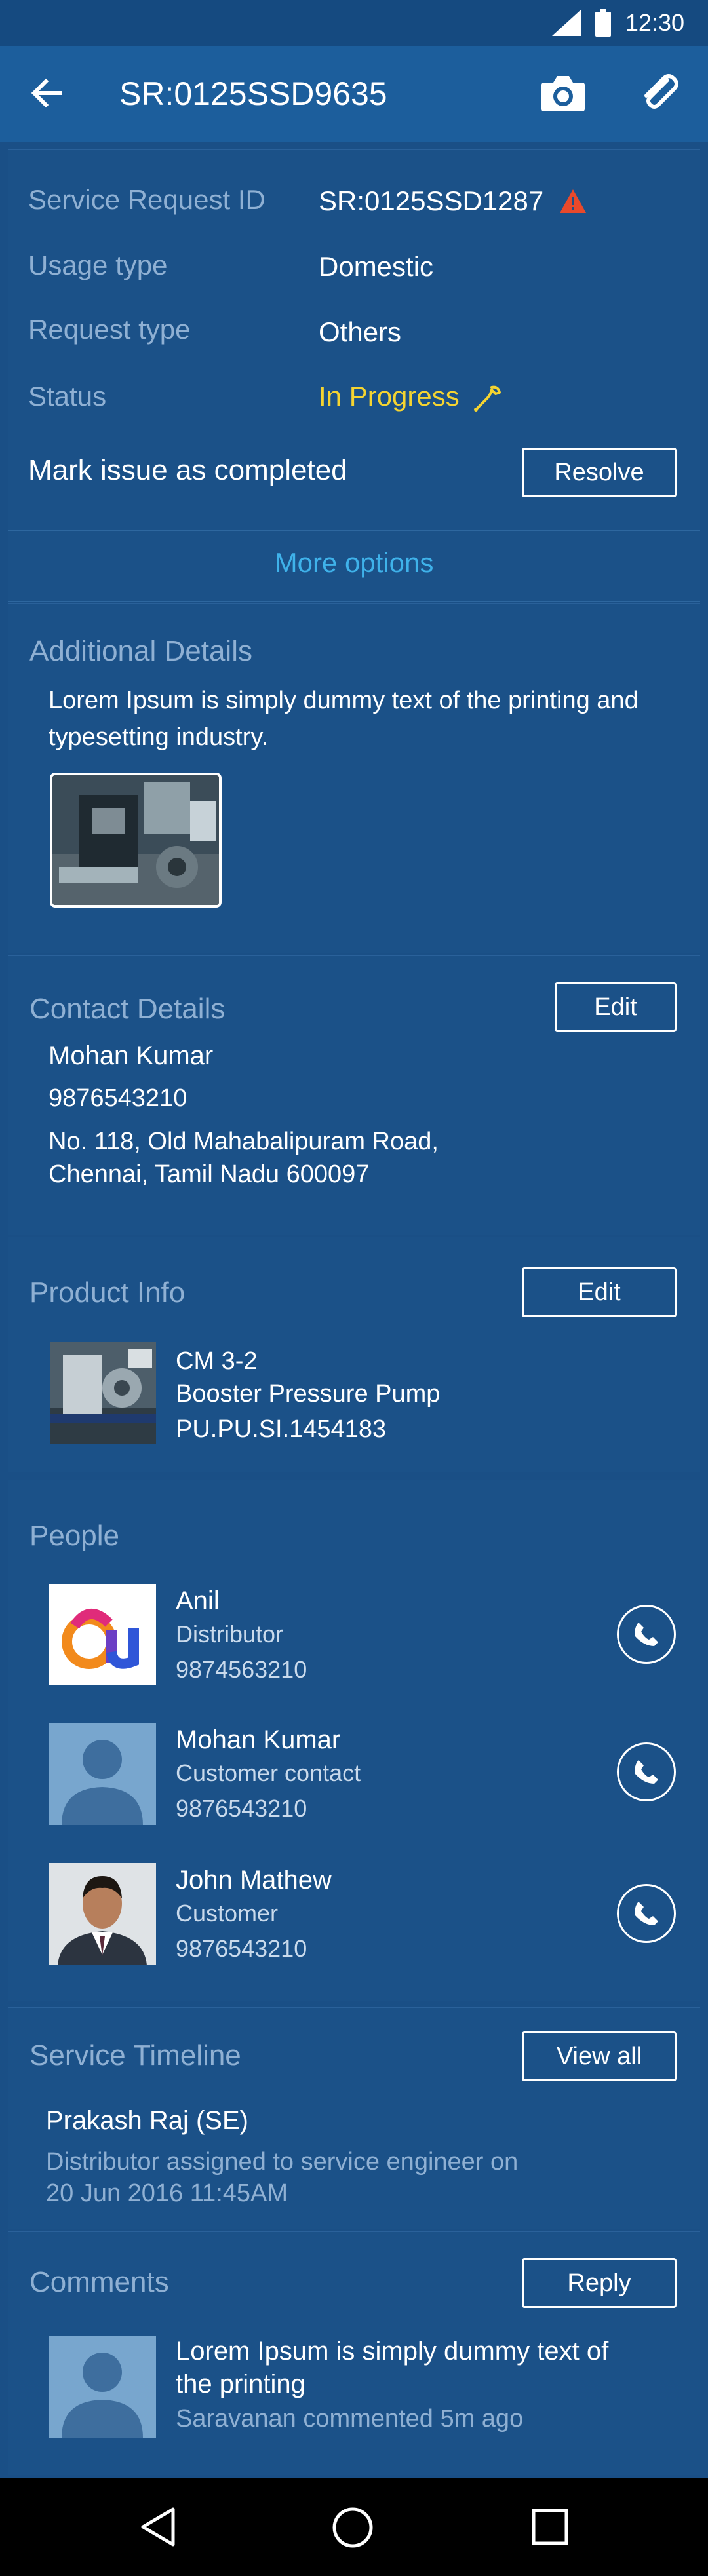  Describe the element at coordinates (103, 1393) in the screenshot. I see `product-image` at that location.